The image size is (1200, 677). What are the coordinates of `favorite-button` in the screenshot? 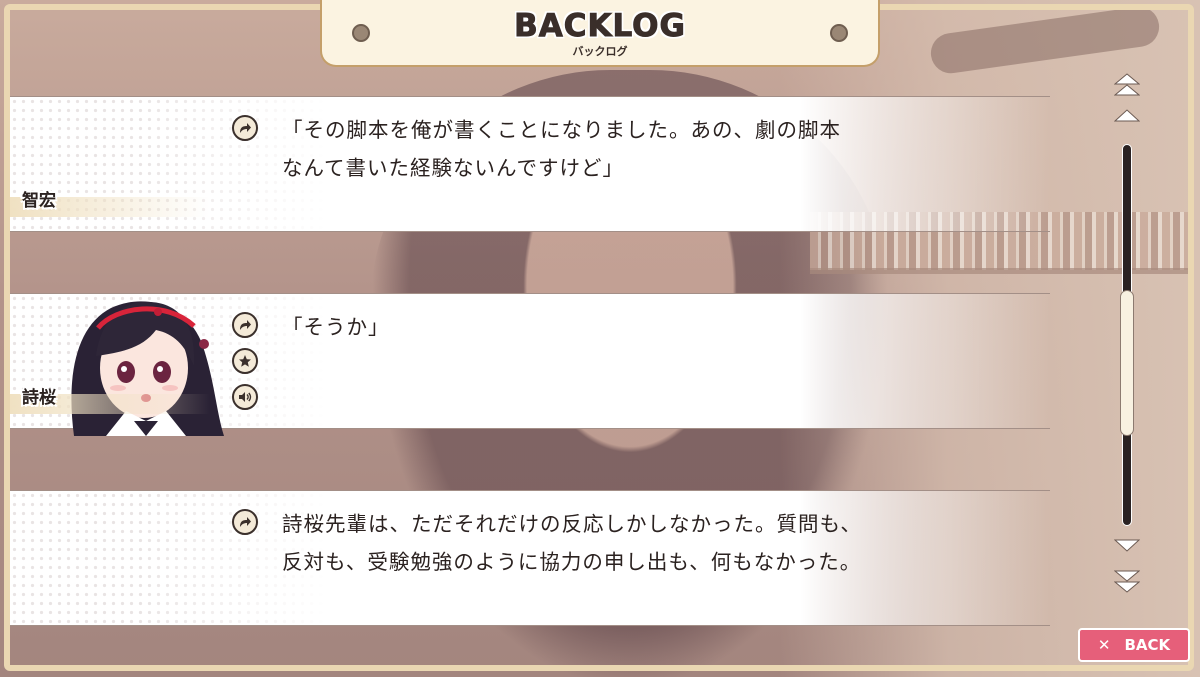 It's located at (245, 361).